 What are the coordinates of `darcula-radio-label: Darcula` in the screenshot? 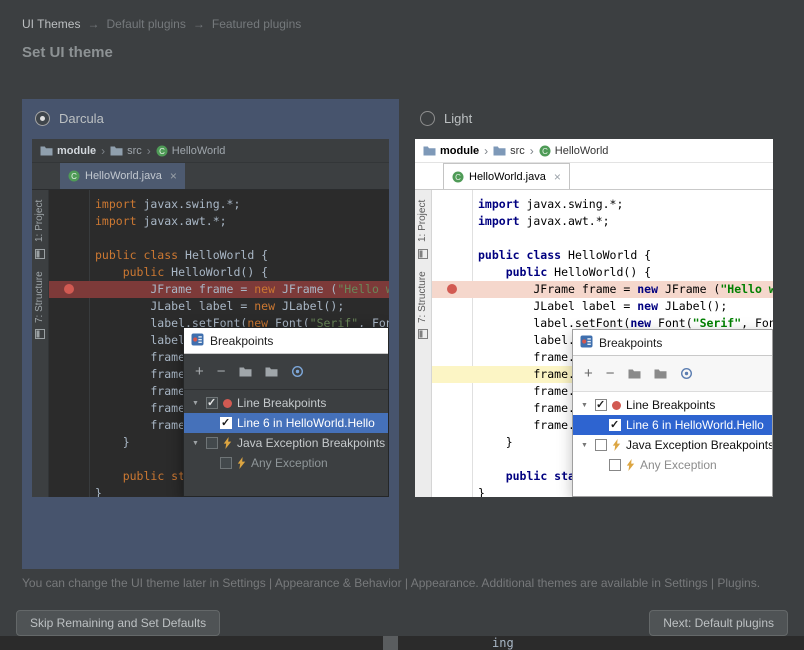 It's located at (81, 118).